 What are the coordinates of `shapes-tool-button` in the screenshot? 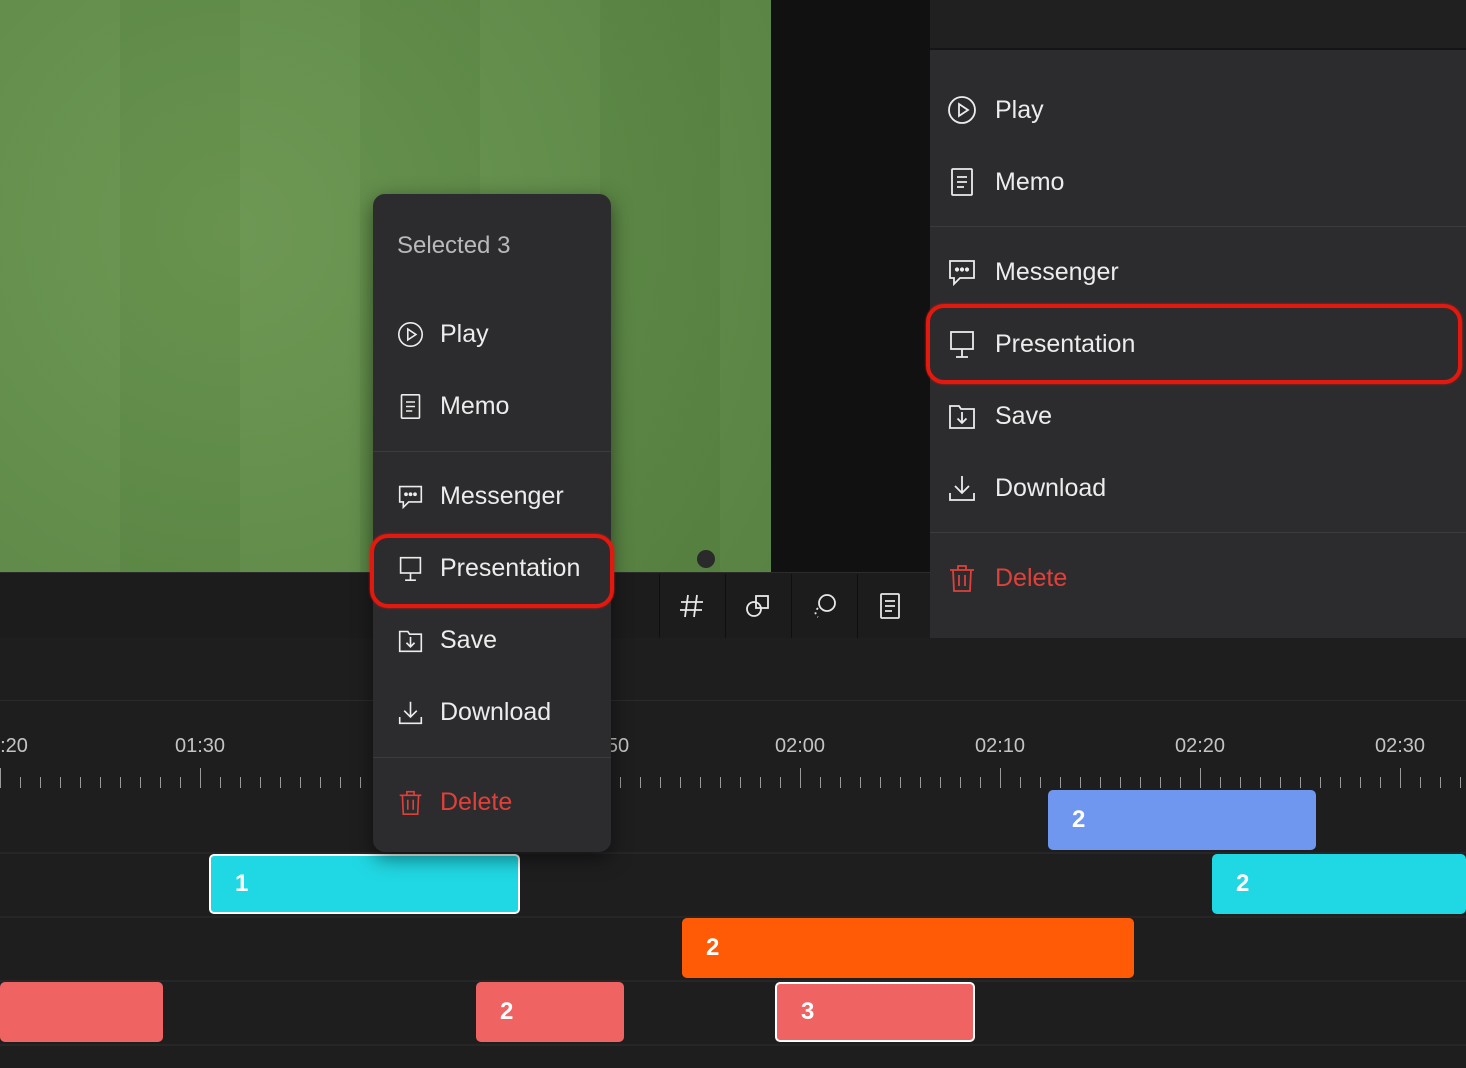 It's located at (757, 606).